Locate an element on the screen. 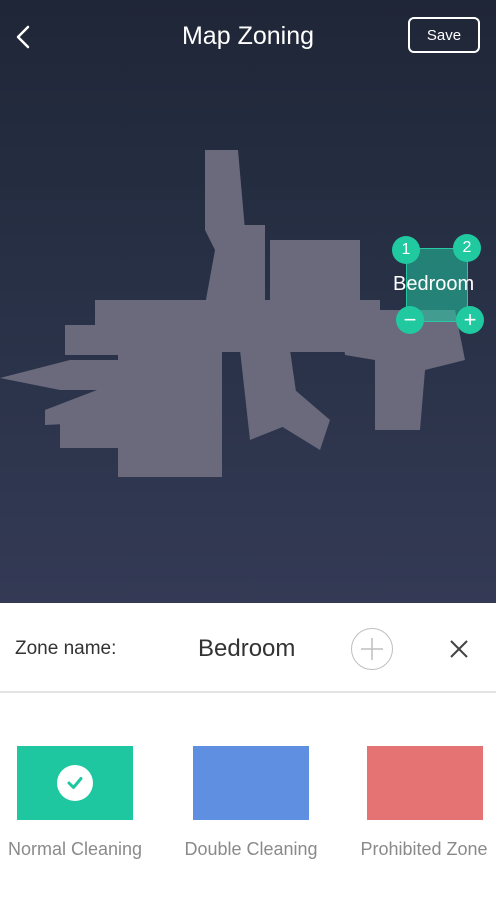 The image size is (496, 900). plus-circle-icon is located at coordinates (372, 649).